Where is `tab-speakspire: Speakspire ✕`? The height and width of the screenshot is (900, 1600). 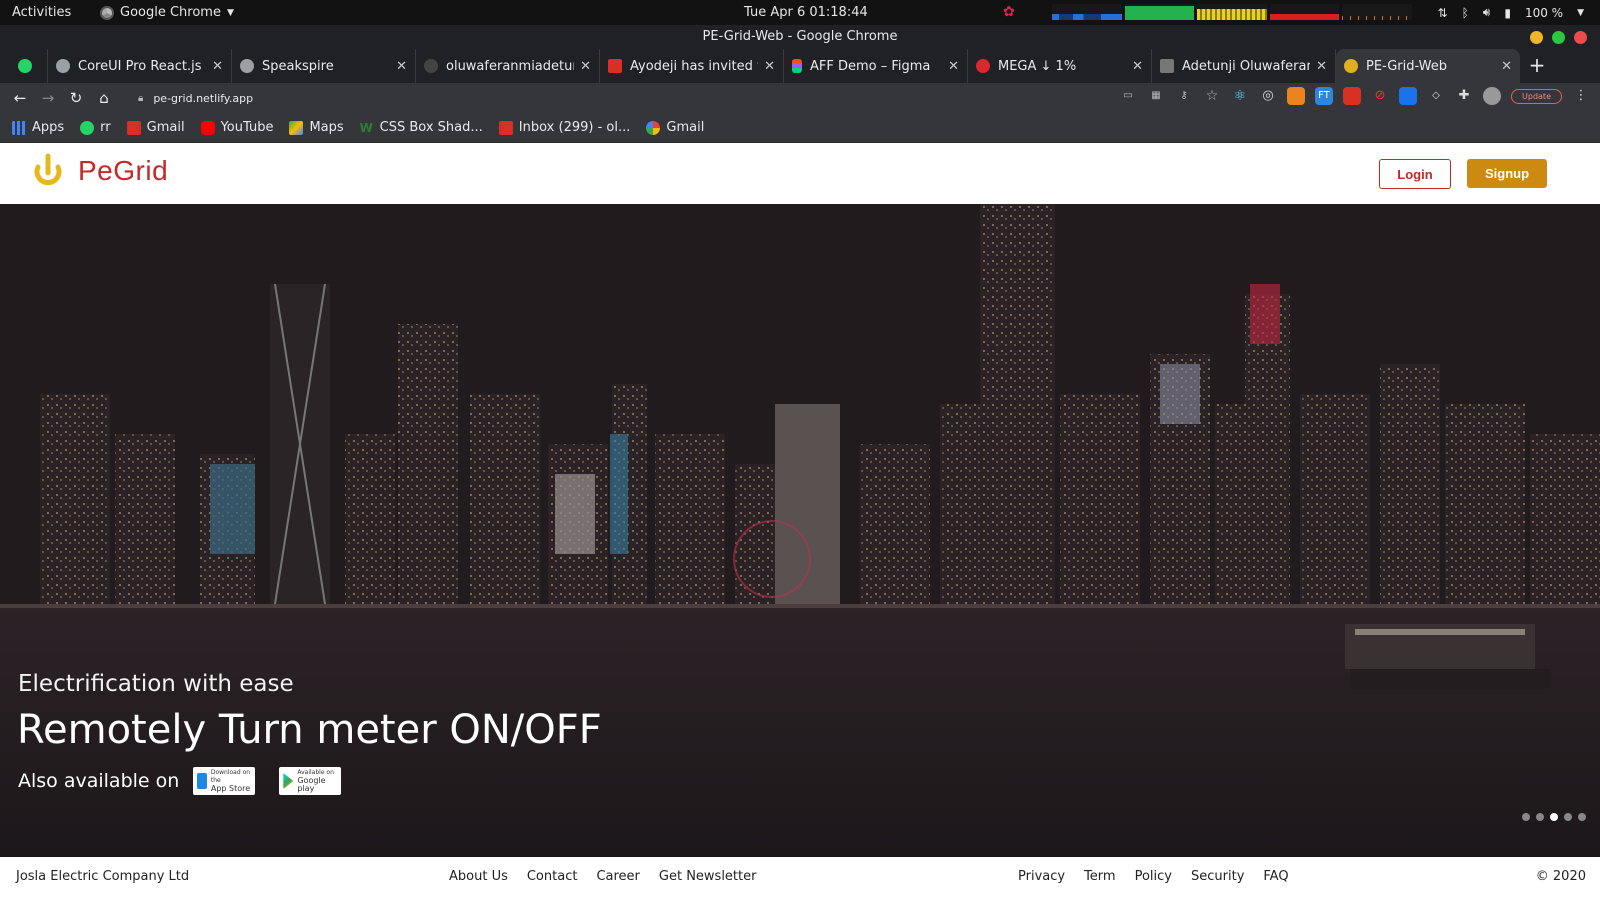
tab-speakspire: Speakspire ✕ is located at coordinates (324, 66).